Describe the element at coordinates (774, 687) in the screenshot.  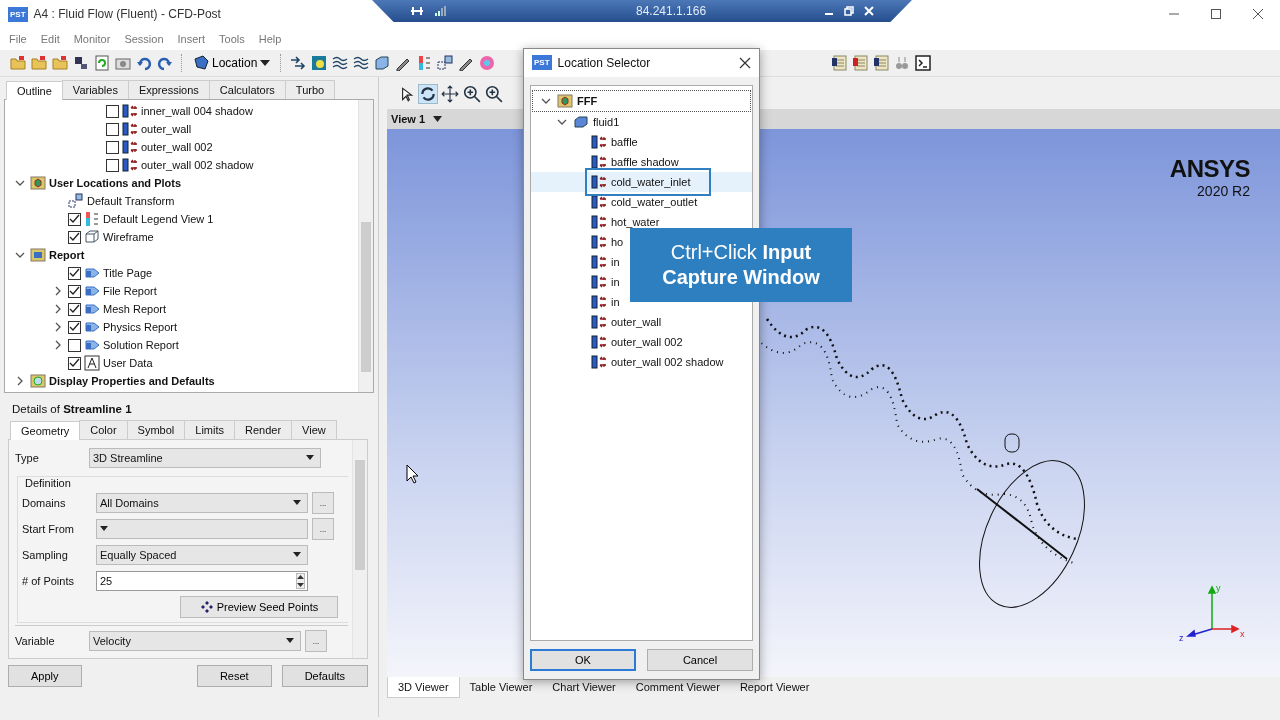
I see `viewer-tab: Report Viewer` at that location.